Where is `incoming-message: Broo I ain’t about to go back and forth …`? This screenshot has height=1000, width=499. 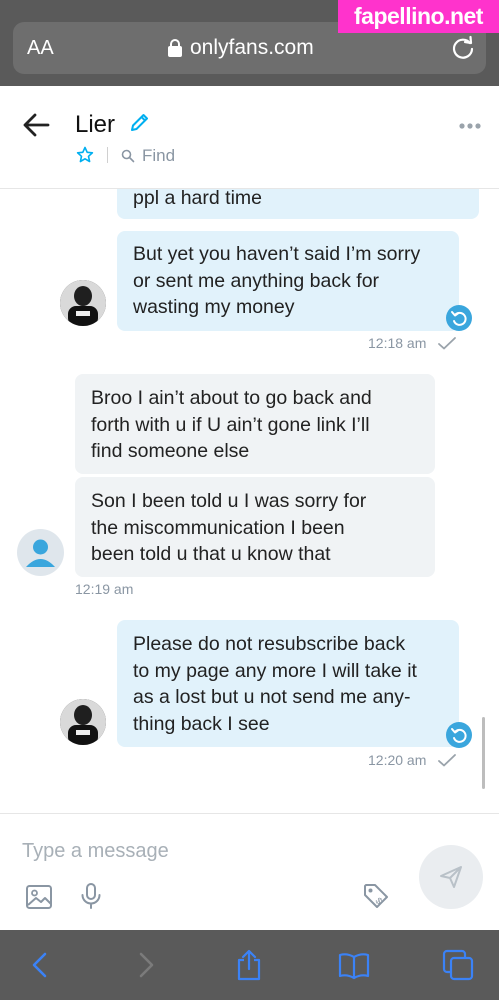
incoming-message: Broo I ain’t about to go back and forth … is located at coordinates (255, 424).